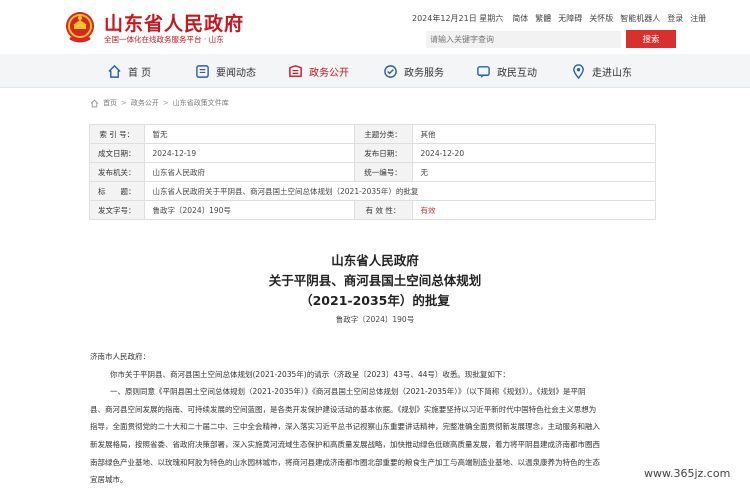 The image size is (750, 489). Describe the element at coordinates (117, 210) in the screenshot. I see `doc-number-label: 发文字号：` at that location.